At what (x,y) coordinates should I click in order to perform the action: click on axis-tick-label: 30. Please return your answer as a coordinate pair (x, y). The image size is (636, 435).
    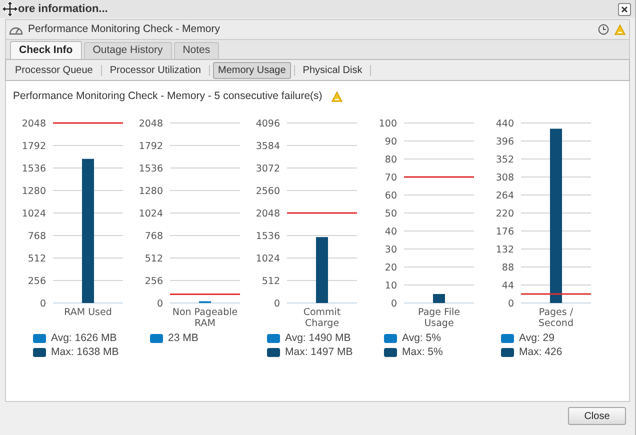
    Looking at the image, I should click on (390, 250).